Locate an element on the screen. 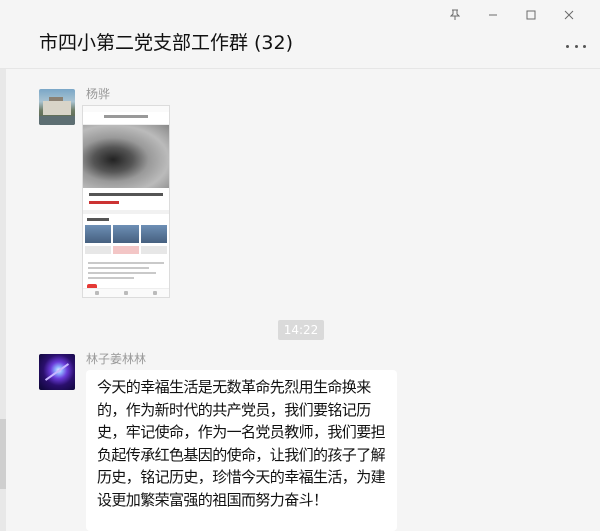 The height and width of the screenshot is (531, 600). time-divider: 14:22 is located at coordinates (301, 330).